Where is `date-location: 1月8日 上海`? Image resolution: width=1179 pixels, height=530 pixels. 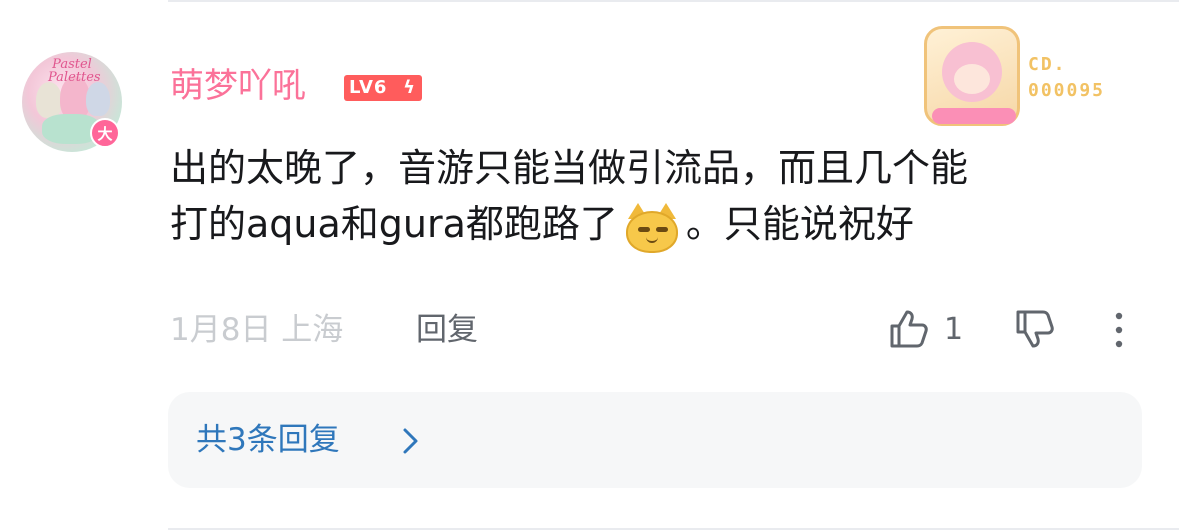 date-location: 1月8日 上海 is located at coordinates (257, 330).